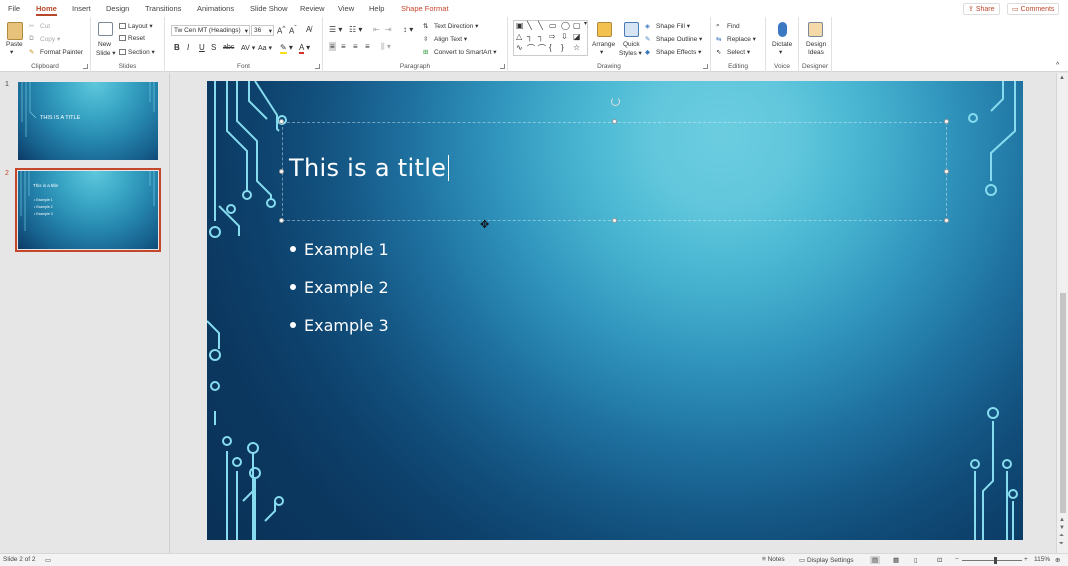 The width and height of the screenshot is (1068, 566). What do you see at coordinates (213, 47) in the screenshot?
I see `shadow-button: S` at bounding box center [213, 47].